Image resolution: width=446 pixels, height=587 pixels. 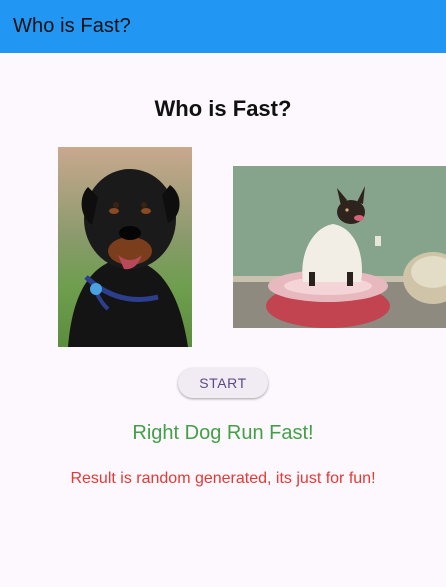 I want to click on small-dog-illustration, so click(x=339, y=247).